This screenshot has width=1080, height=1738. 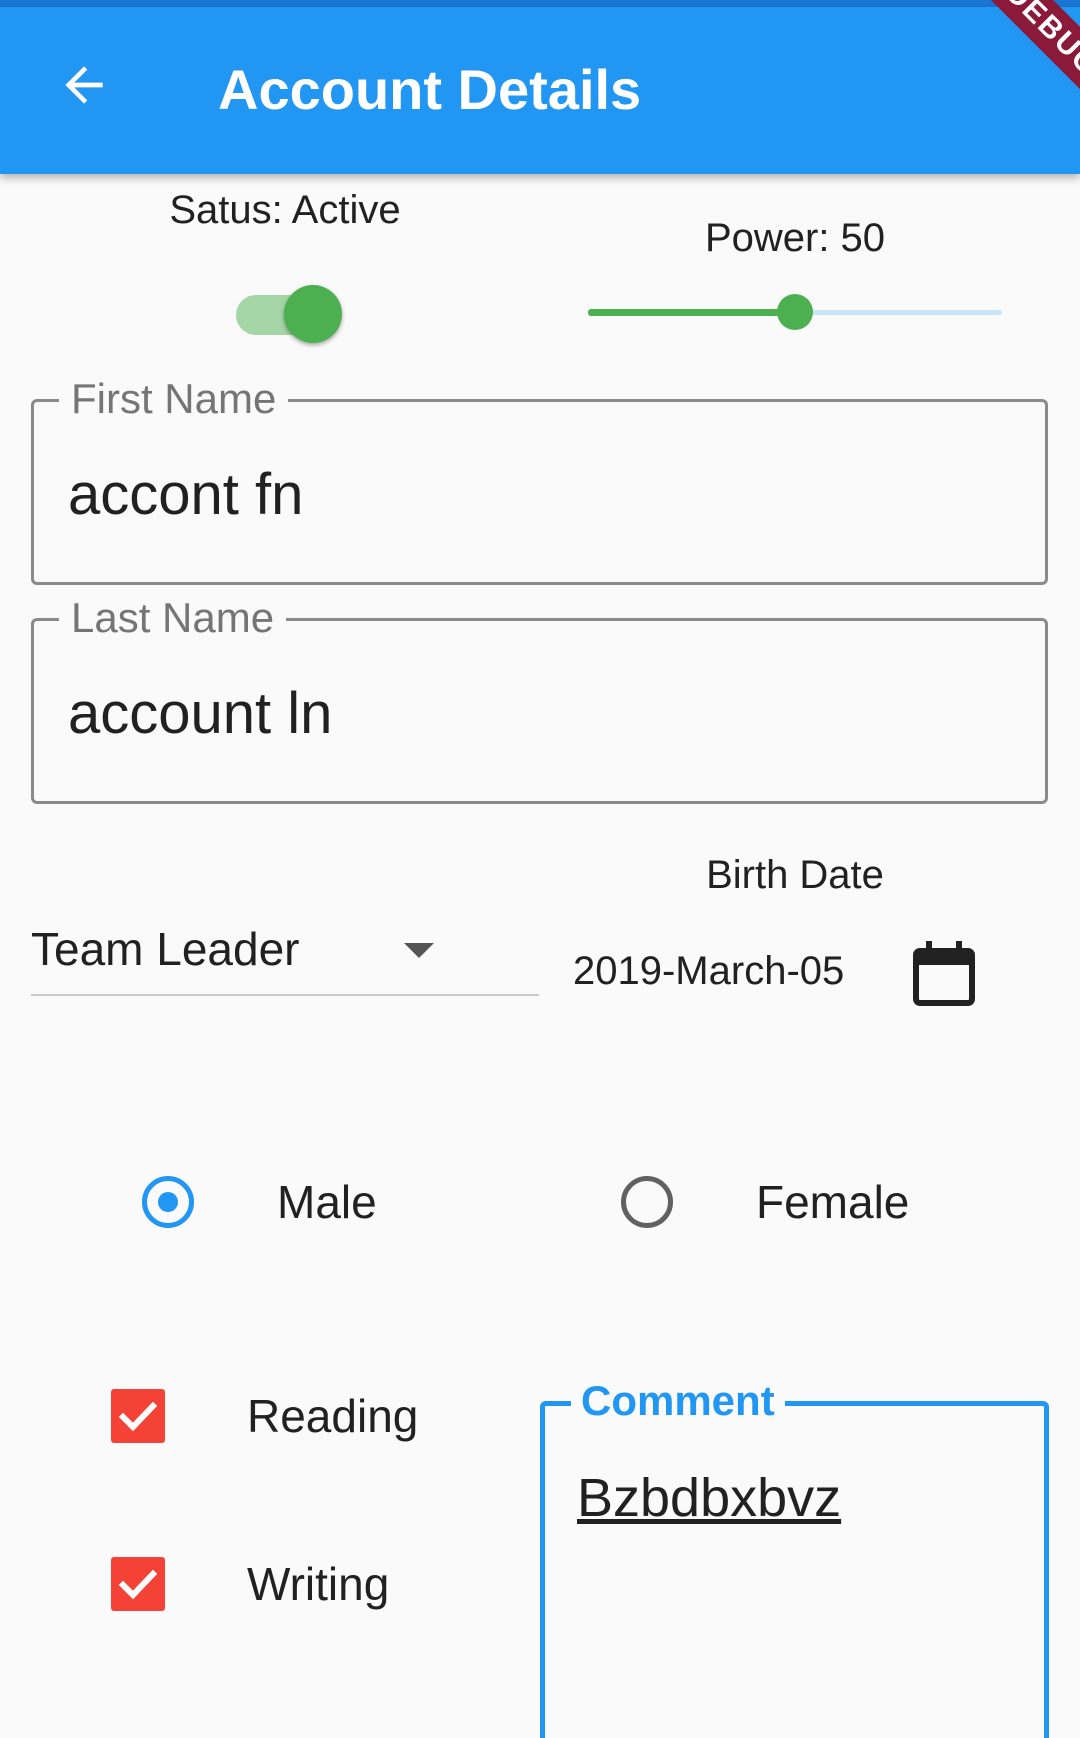 I want to click on gender-option-female: Female, so click(x=781, y=1202).